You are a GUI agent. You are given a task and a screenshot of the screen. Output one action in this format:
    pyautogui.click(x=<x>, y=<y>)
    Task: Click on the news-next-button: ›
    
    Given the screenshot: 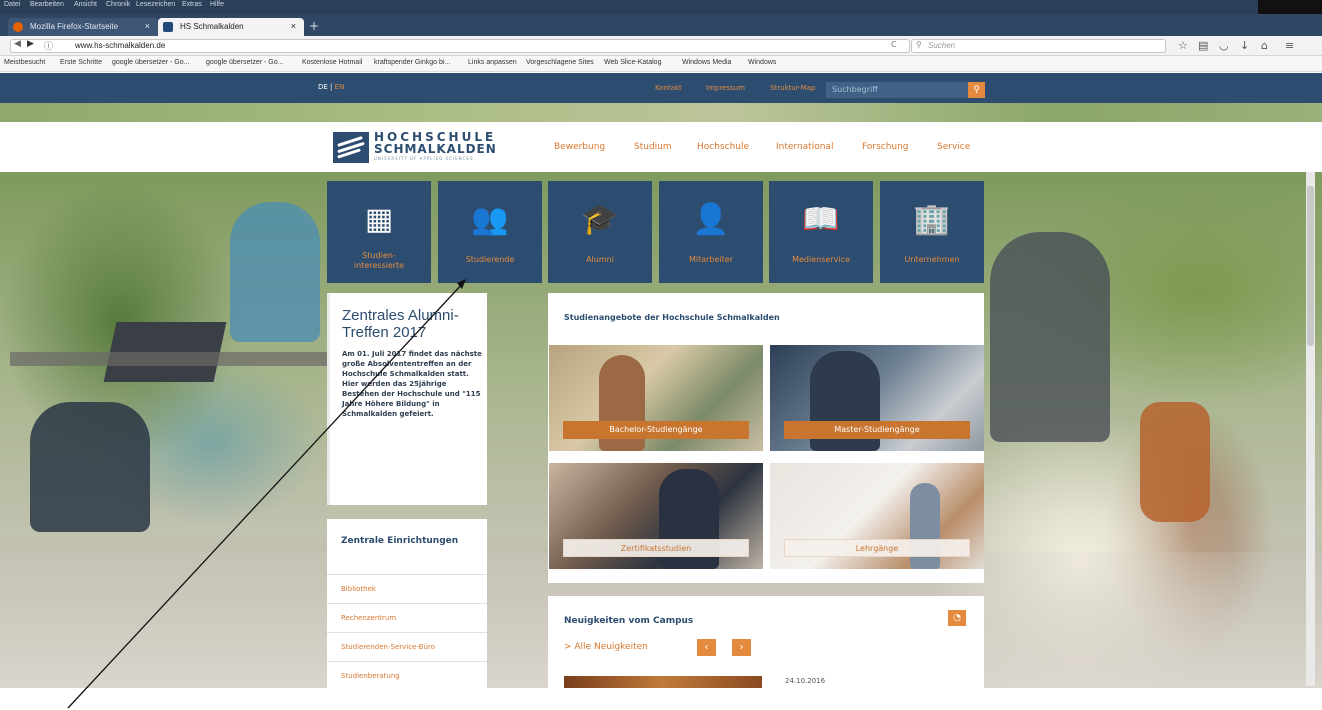 What is the action you would take?
    pyautogui.click(x=741, y=647)
    